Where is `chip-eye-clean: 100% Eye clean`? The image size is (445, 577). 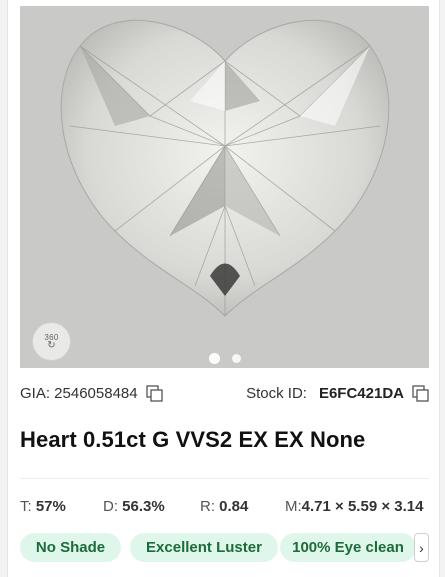
chip-eye-clean: 100% Eye clean is located at coordinates (348, 547).